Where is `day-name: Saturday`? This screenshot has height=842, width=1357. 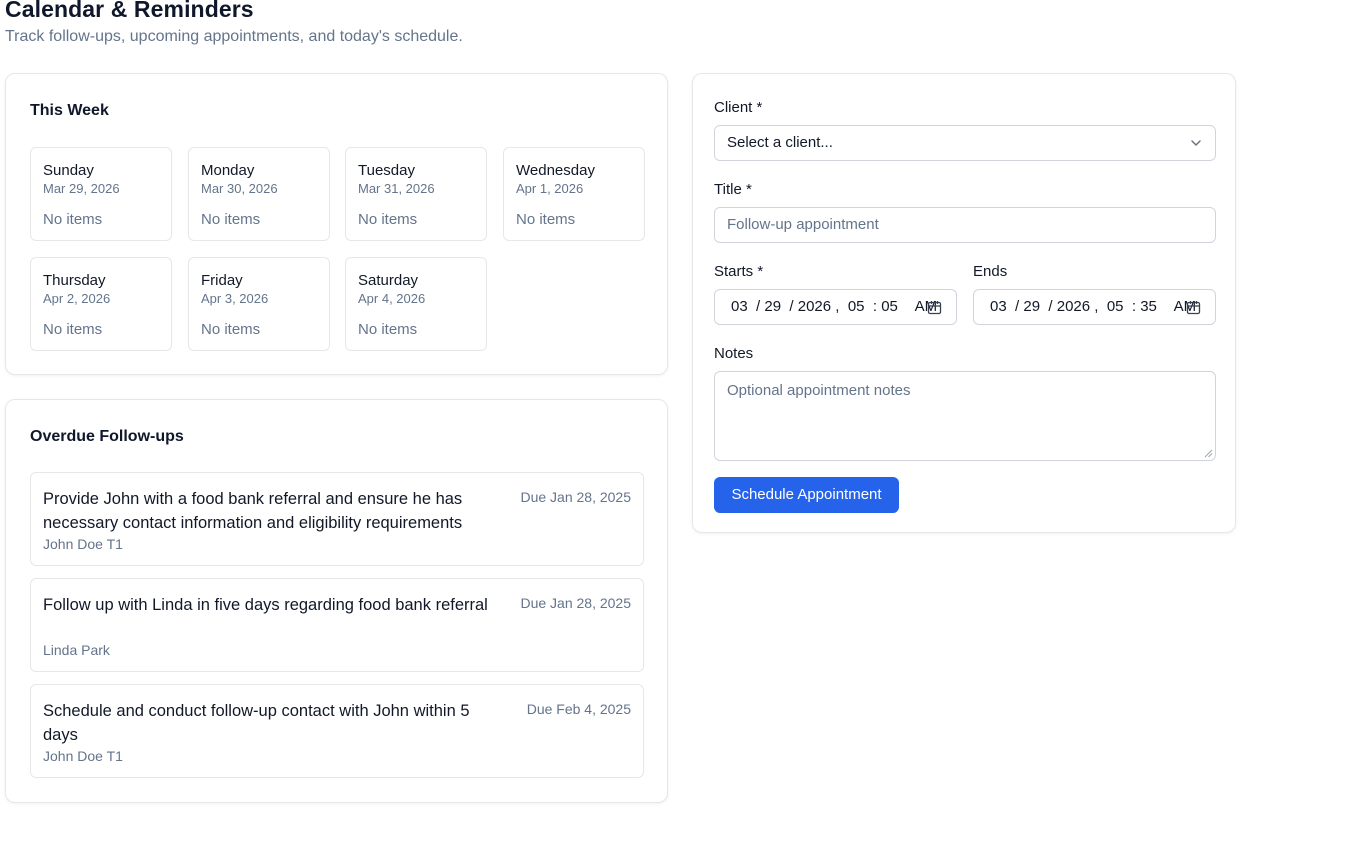 day-name: Saturday is located at coordinates (388, 280).